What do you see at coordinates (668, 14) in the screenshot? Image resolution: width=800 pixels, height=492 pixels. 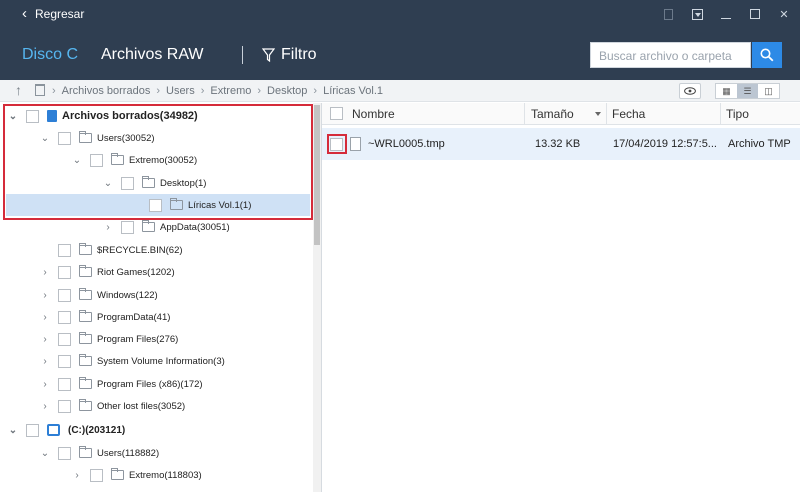 I see `notes-icon` at bounding box center [668, 14].